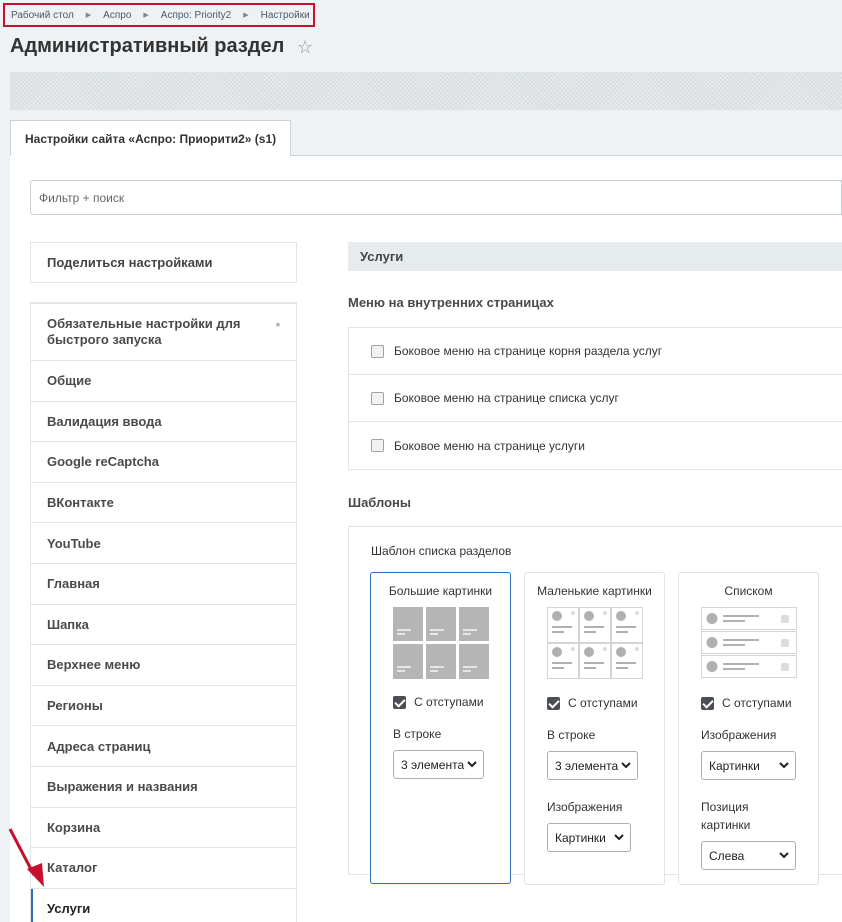  Describe the element at coordinates (440, 591) in the screenshot. I see `card-title: Большие картинки` at that location.